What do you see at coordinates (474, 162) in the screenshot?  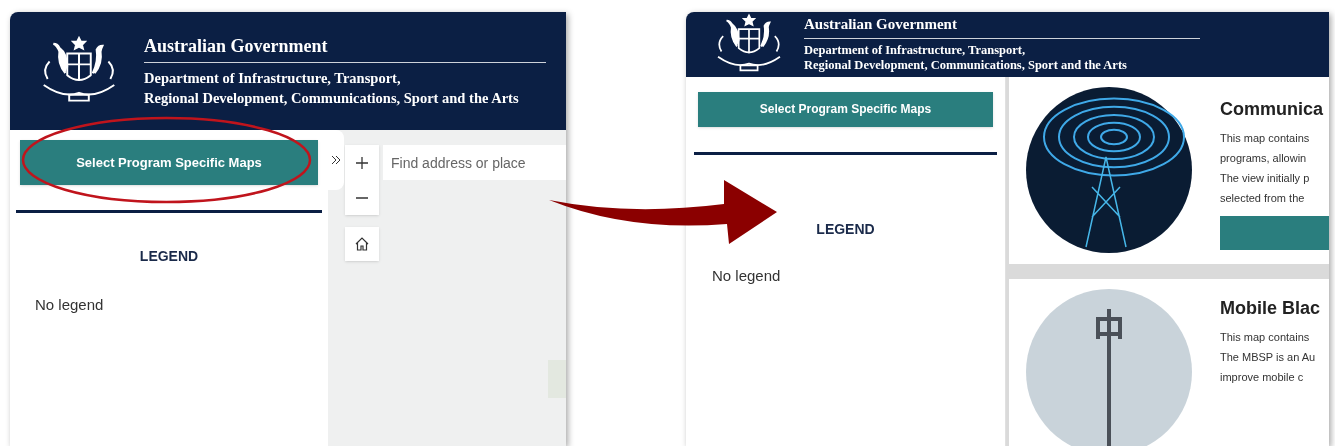 I see `search-field: Find address or place` at bounding box center [474, 162].